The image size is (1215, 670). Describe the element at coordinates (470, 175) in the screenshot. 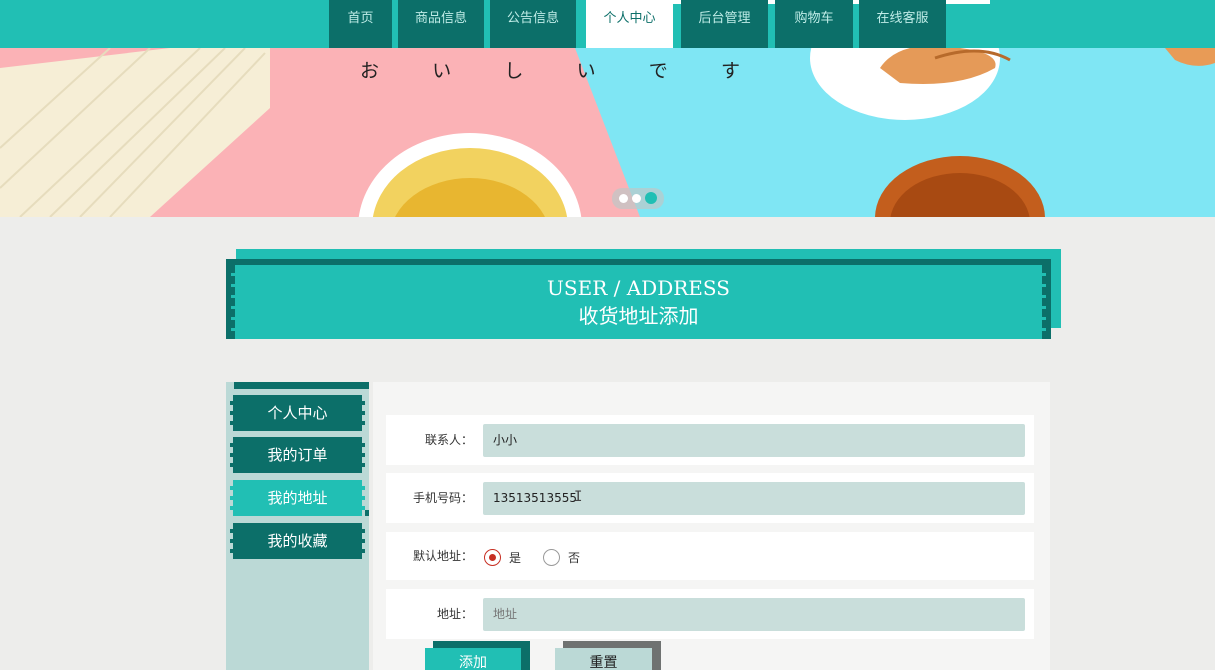

I see `egg-bowl-illustration` at that location.